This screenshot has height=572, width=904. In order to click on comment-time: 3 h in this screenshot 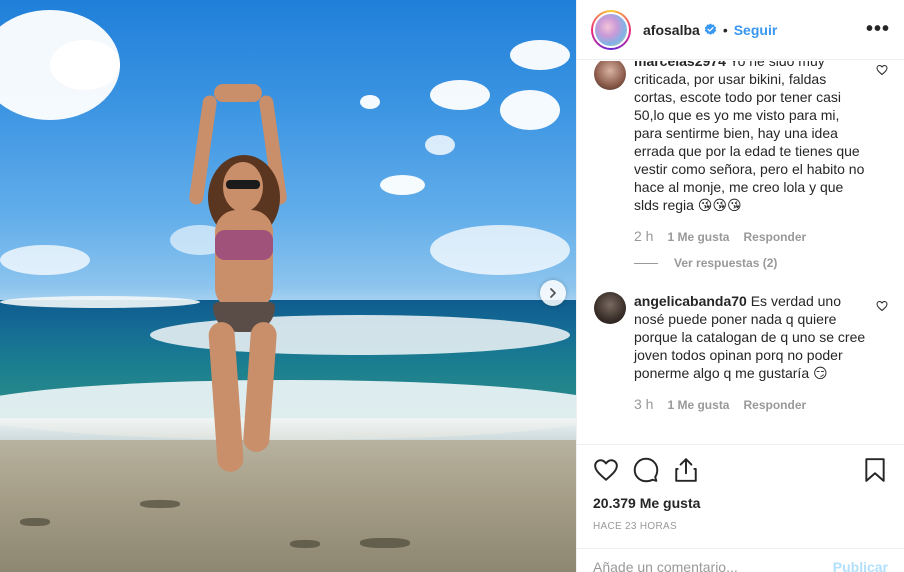, I will do `click(644, 404)`.